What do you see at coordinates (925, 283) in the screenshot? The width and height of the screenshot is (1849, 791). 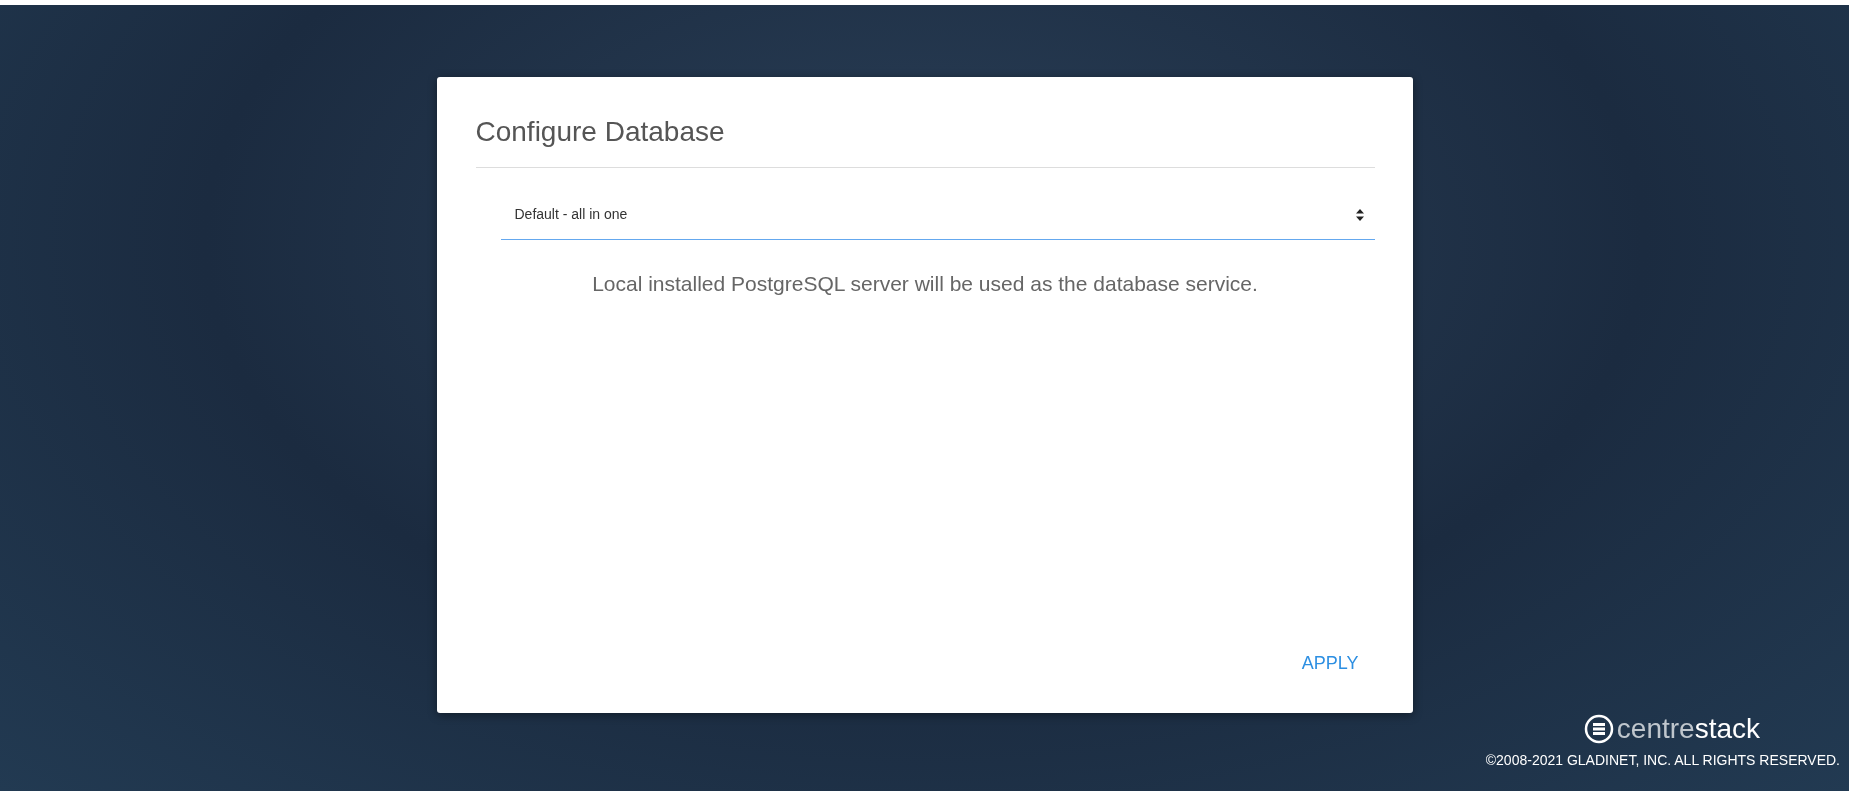 I see `description-text: Local installed PostgreSQL server will be used as the database service.` at bounding box center [925, 283].